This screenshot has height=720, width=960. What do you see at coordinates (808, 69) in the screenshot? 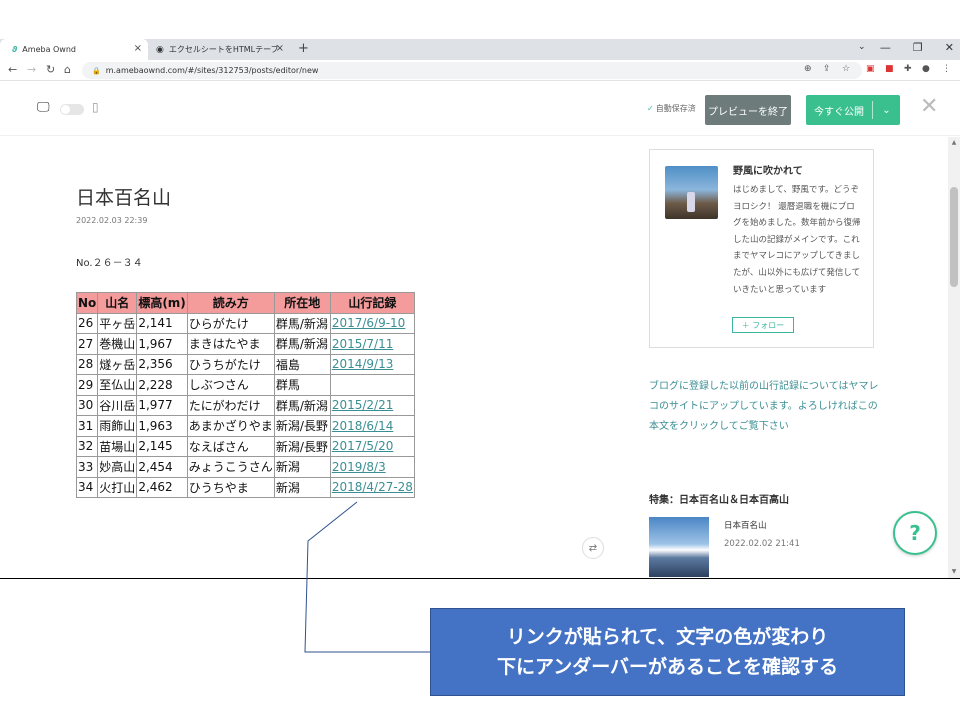
I see `zoom-icon: ⊕` at bounding box center [808, 69].